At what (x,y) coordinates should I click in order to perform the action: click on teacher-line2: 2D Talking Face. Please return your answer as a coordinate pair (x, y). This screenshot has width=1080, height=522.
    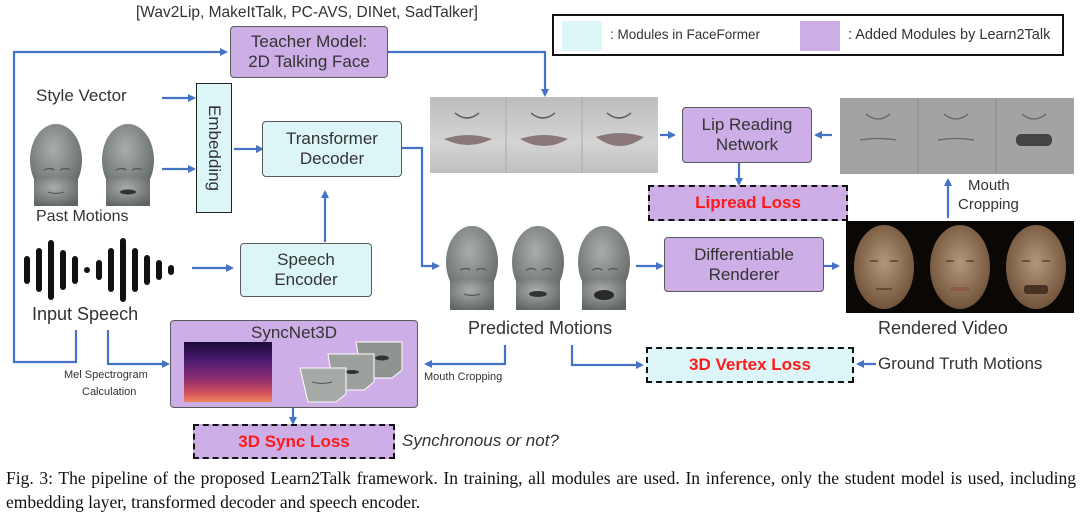
    Looking at the image, I should click on (309, 61).